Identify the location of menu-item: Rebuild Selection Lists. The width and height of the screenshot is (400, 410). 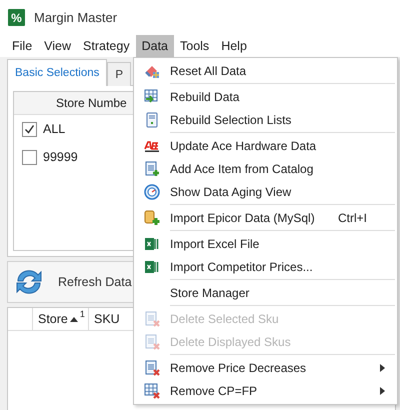
(265, 119).